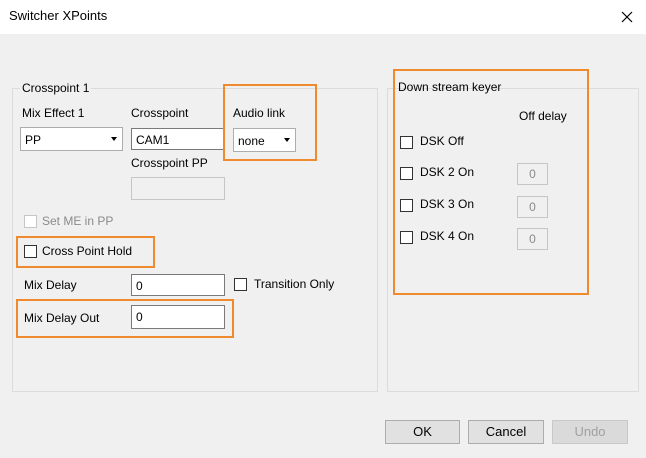 Image resolution: width=646 pixels, height=458 pixels. What do you see at coordinates (422, 432) in the screenshot?
I see `ok-button: OK` at bounding box center [422, 432].